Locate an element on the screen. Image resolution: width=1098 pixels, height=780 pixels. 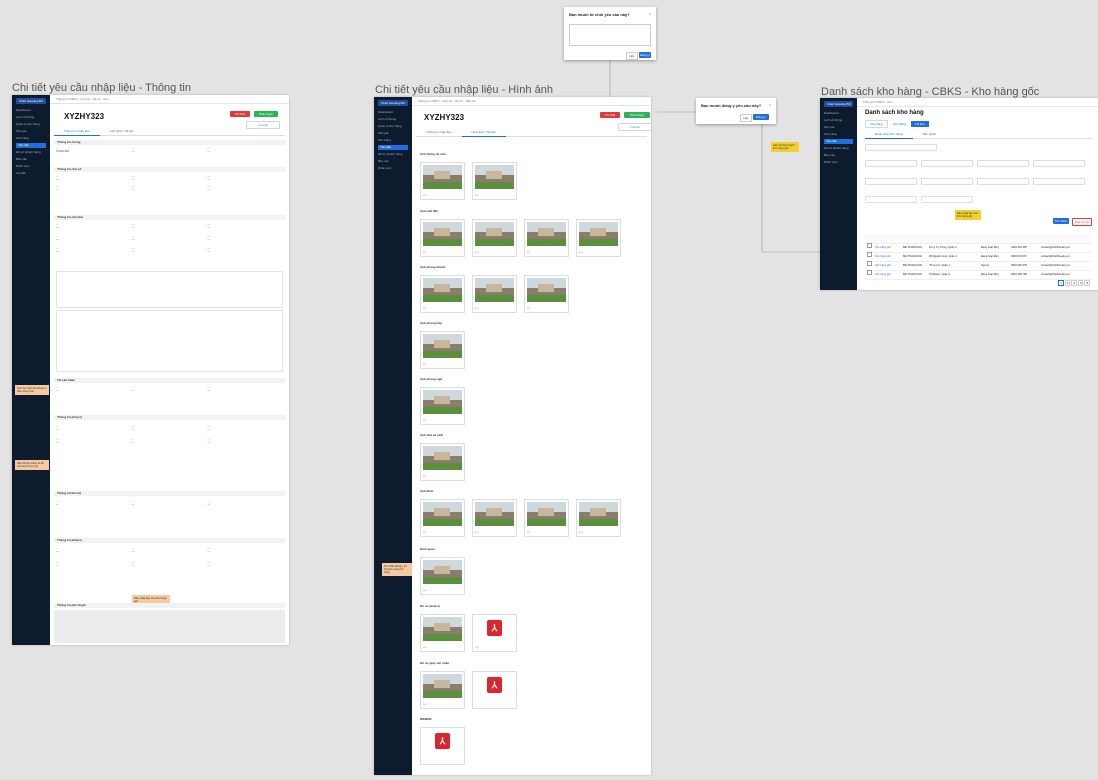
search-button: Tìm kiếm is located at coordinates (1061, 221).